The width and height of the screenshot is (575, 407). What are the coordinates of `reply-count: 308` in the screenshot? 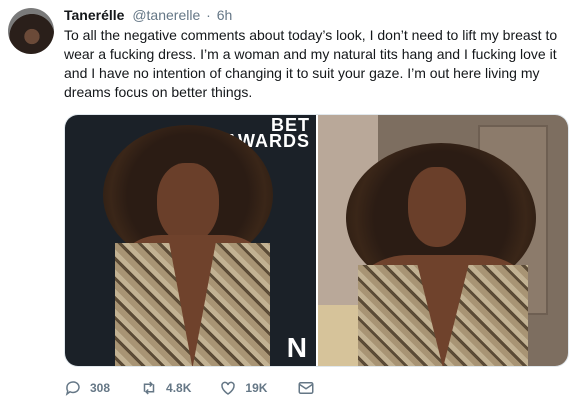 It's located at (100, 388).